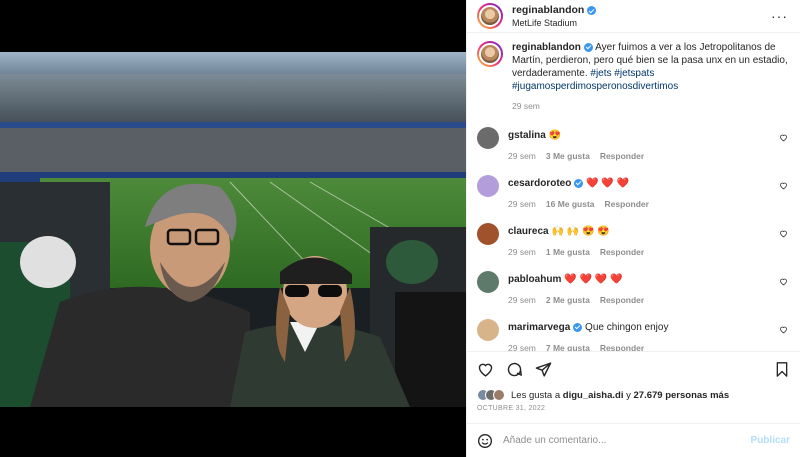  What do you see at coordinates (682, 395) in the screenshot?
I see `likes-count-link: 27.679 personas más` at bounding box center [682, 395].